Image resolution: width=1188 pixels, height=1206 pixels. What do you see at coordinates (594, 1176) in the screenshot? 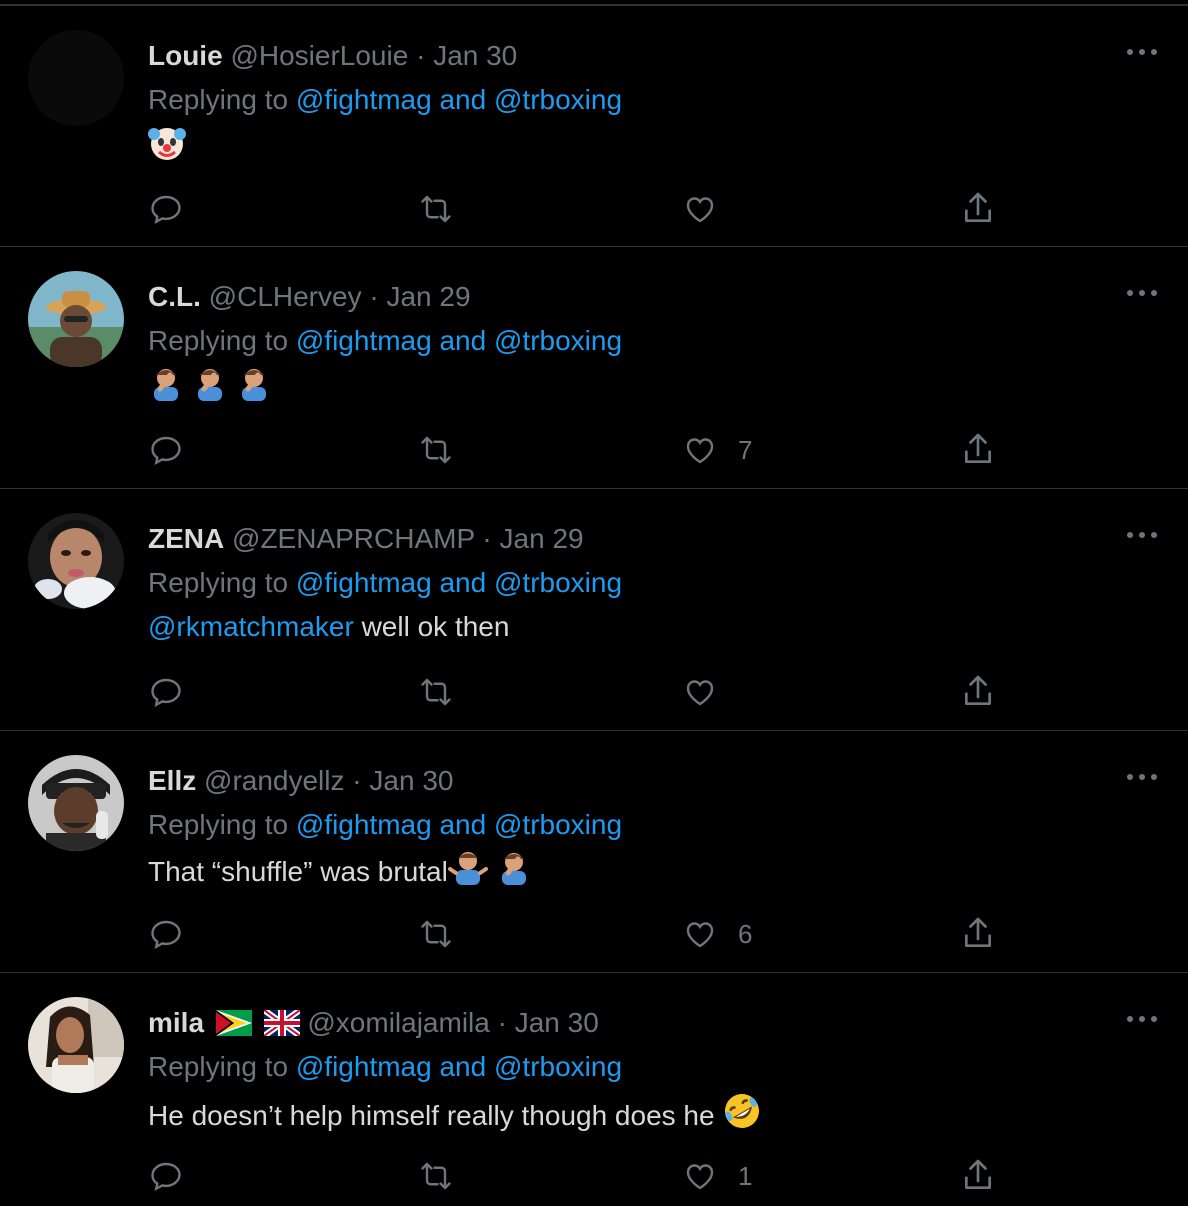
I see `tweet-actions: 1` at bounding box center [594, 1176].